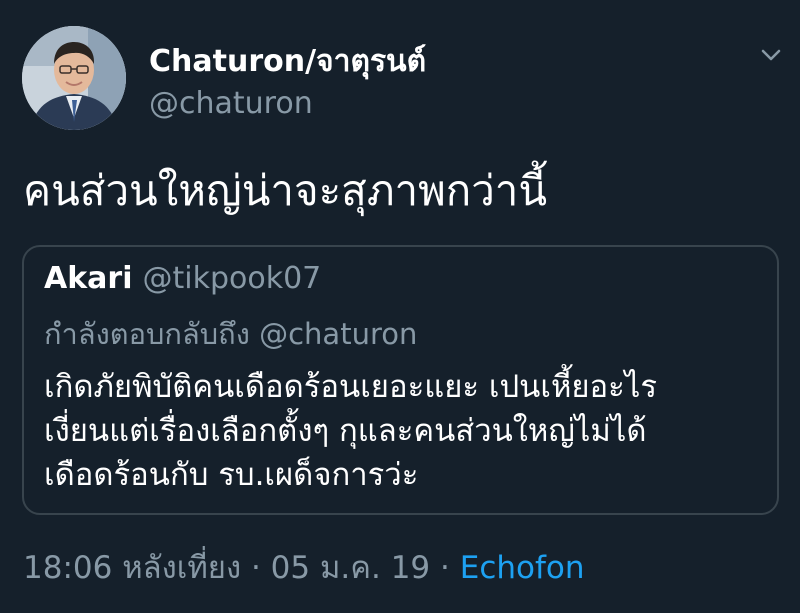 This screenshot has height=613, width=800. What do you see at coordinates (88, 278) in the screenshot?
I see `quoted-author-name: Akari` at bounding box center [88, 278].